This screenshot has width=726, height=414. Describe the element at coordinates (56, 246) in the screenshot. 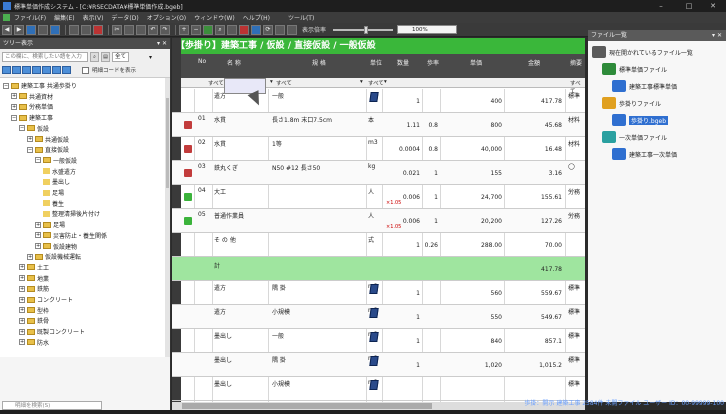

I see `tree-item: + 仮設建物` at that location.